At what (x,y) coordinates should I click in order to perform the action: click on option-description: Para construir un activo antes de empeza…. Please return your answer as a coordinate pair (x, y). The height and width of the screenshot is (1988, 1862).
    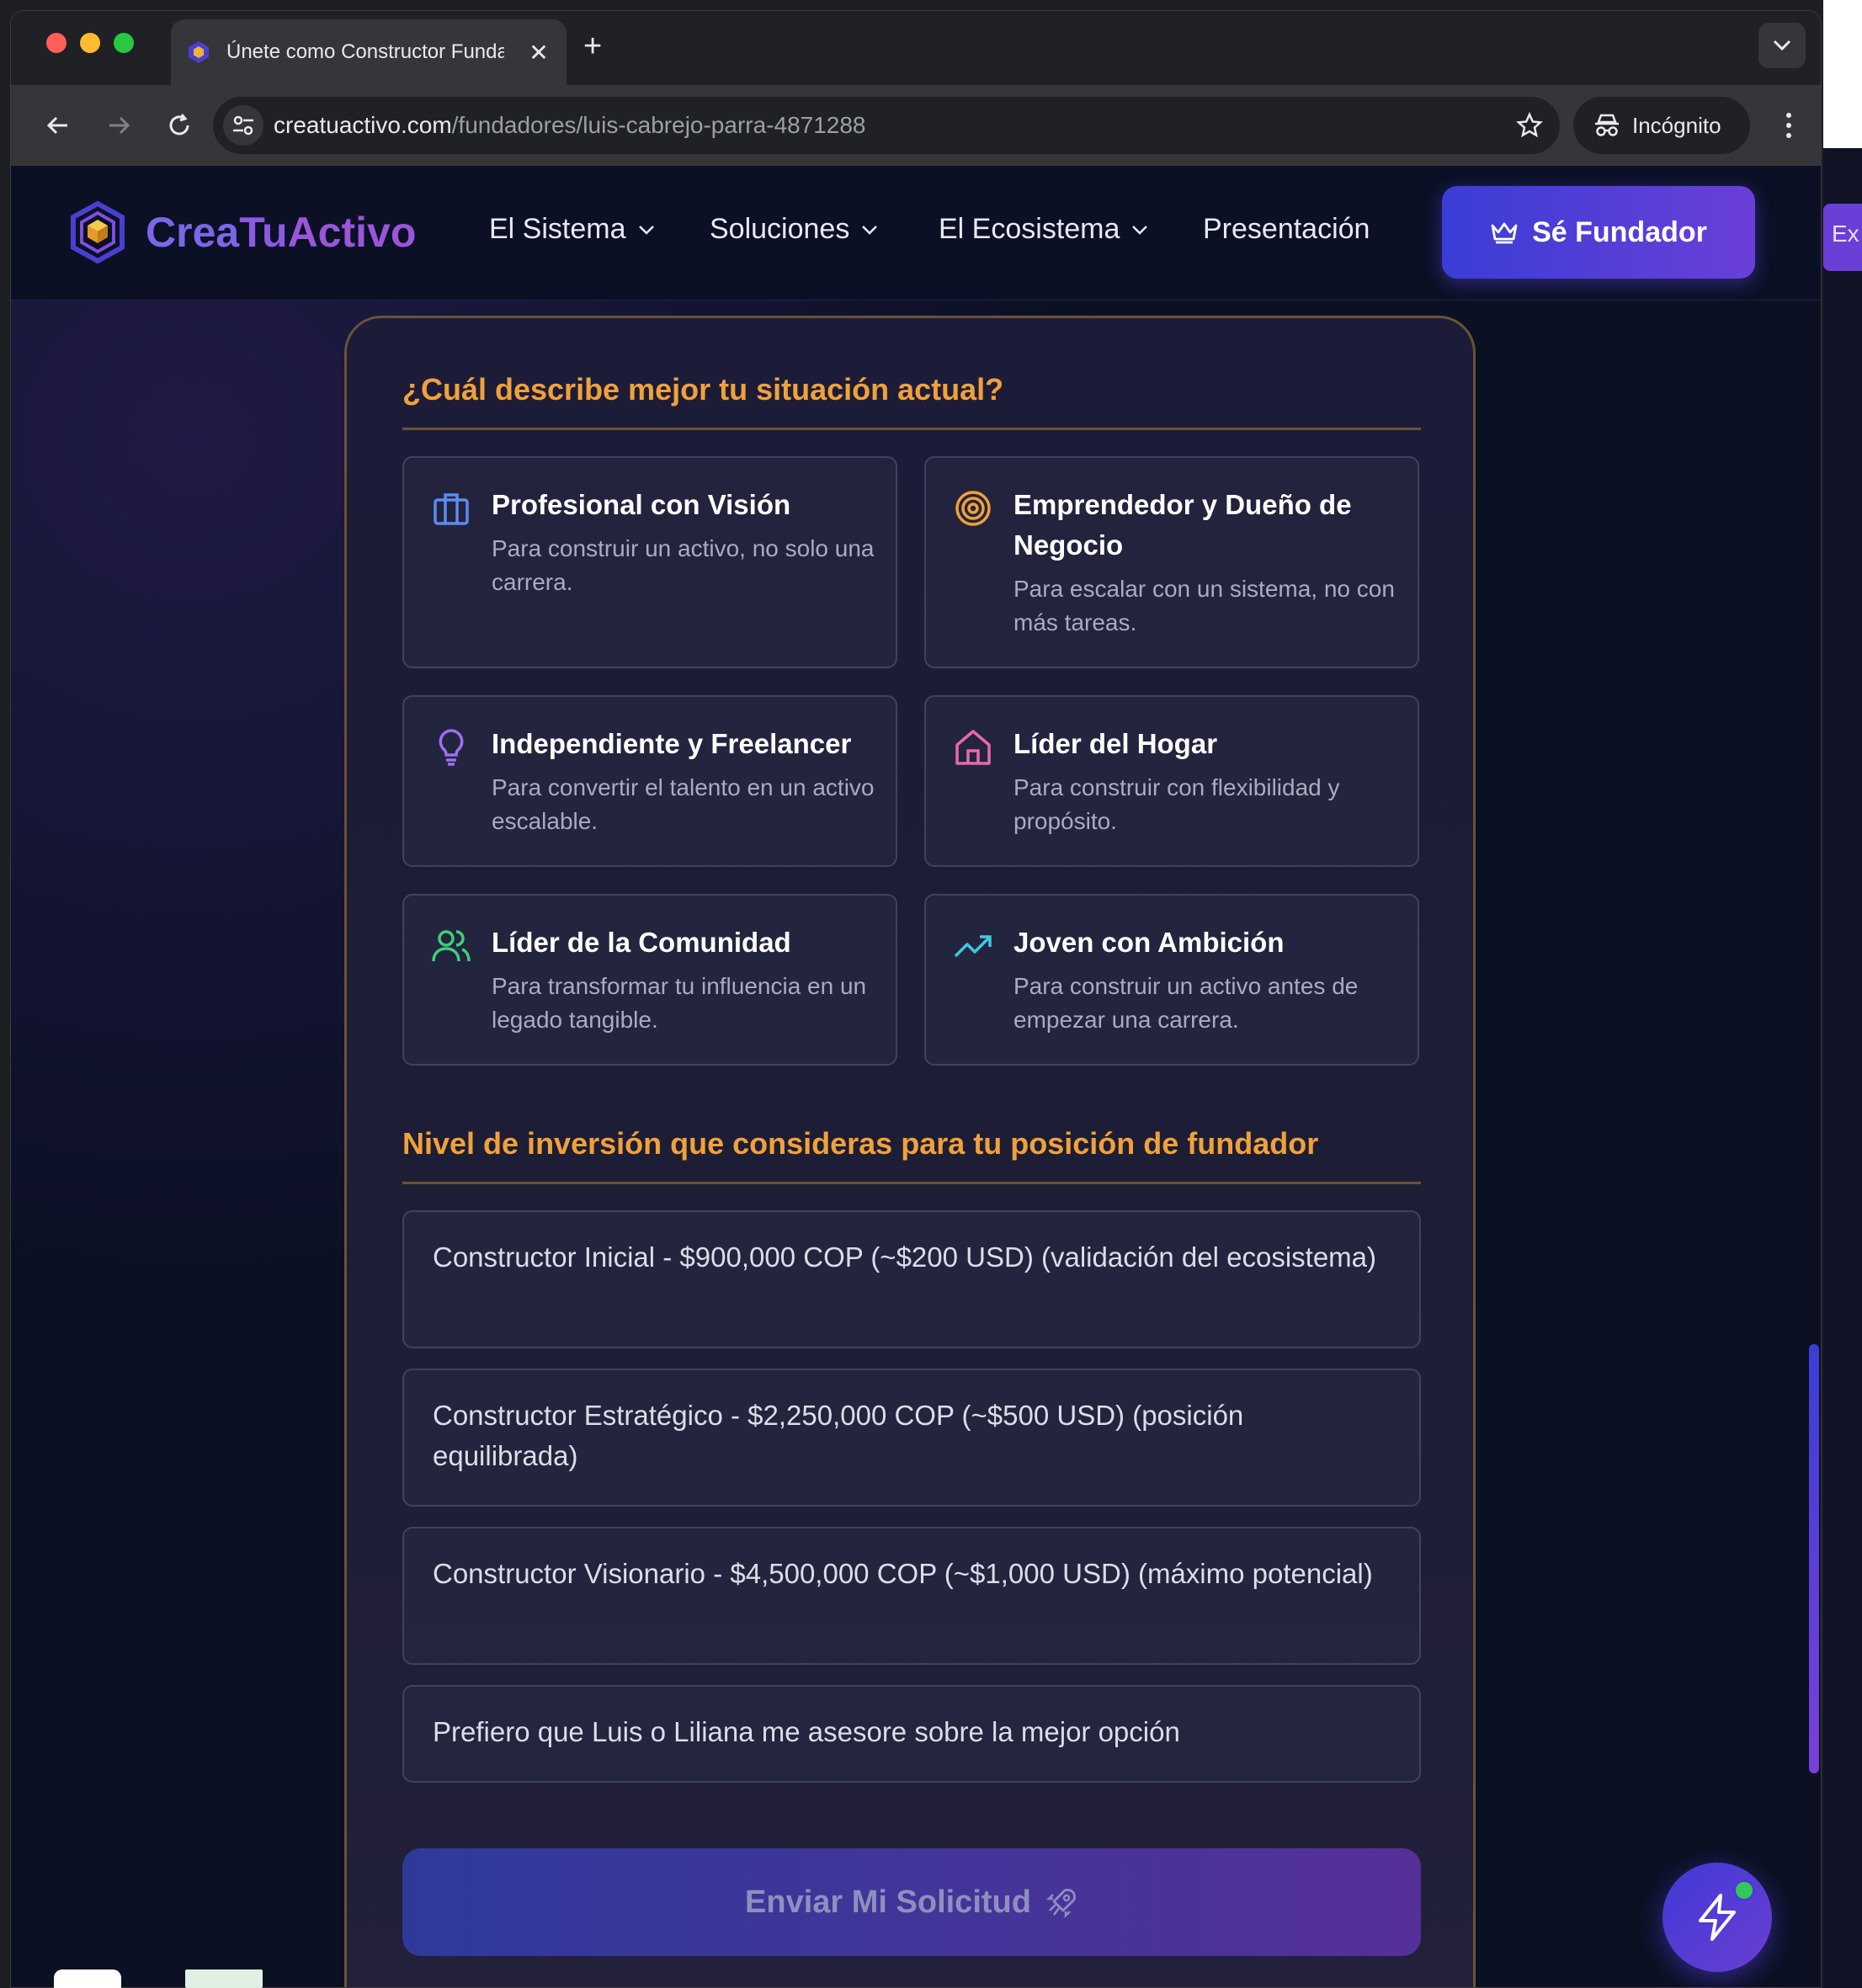
    Looking at the image, I should click on (1186, 1003).